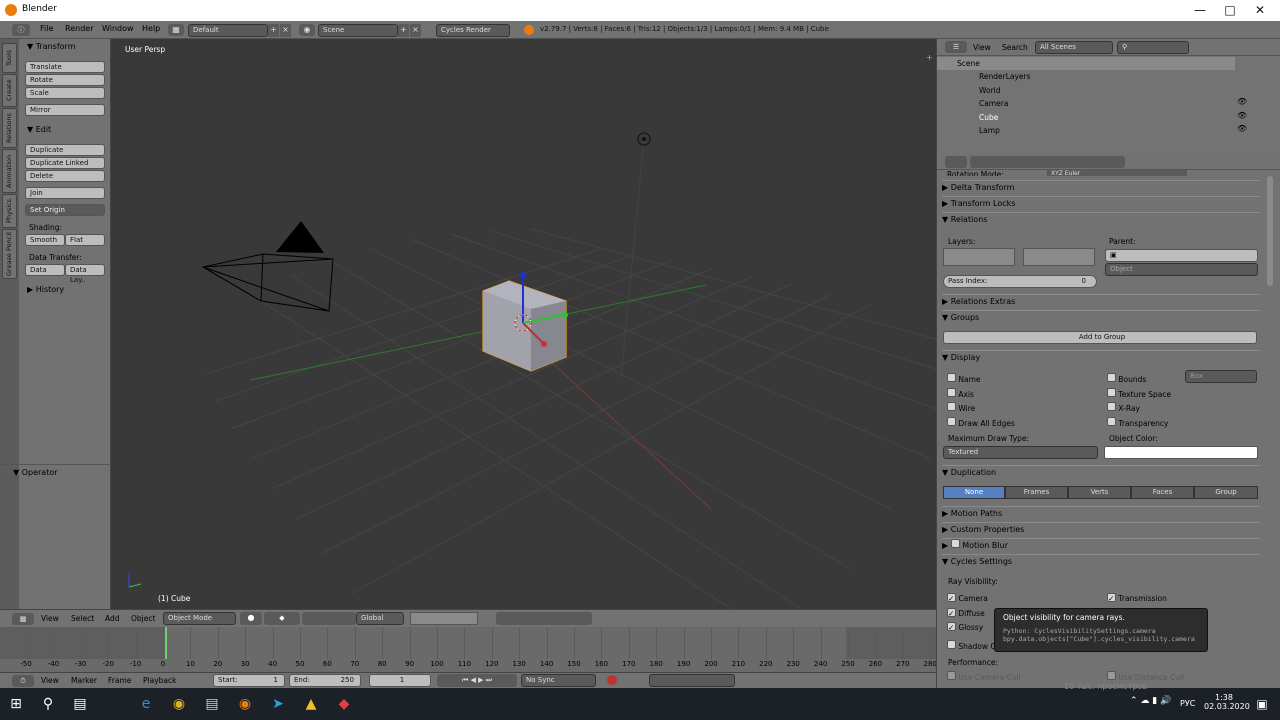 The width and height of the screenshot is (1280, 720). Describe the element at coordinates (251, 618) in the screenshot. I see `shading-select-icon: ●` at that location.